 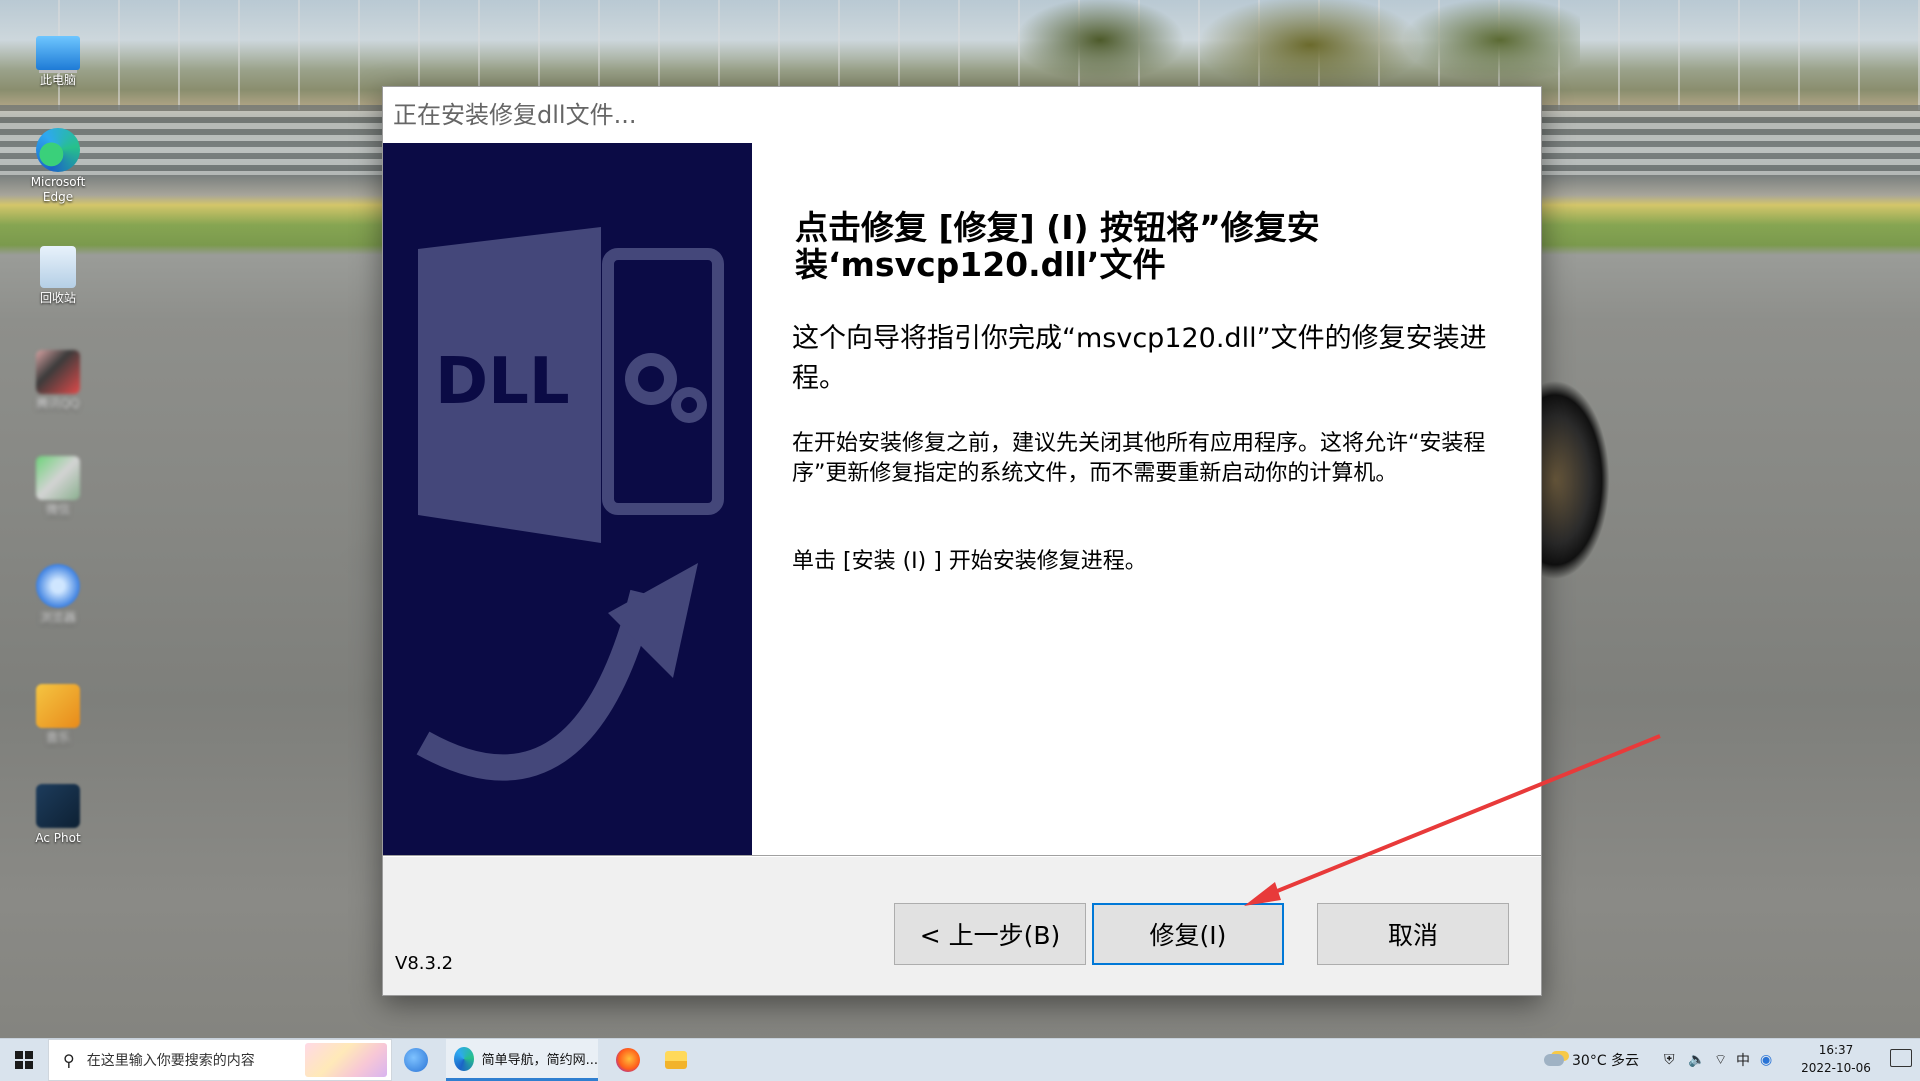 What do you see at coordinates (424, 963) in the screenshot?
I see `version-label: V8.3.2` at bounding box center [424, 963].